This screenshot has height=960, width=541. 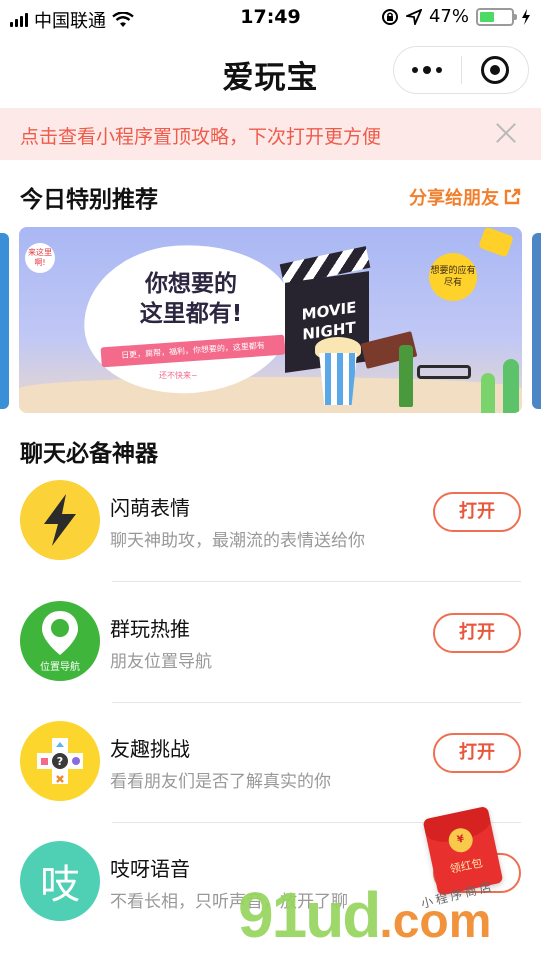 What do you see at coordinates (448, 16) in the screenshot?
I see `battery-percent: 47%` at bounding box center [448, 16].